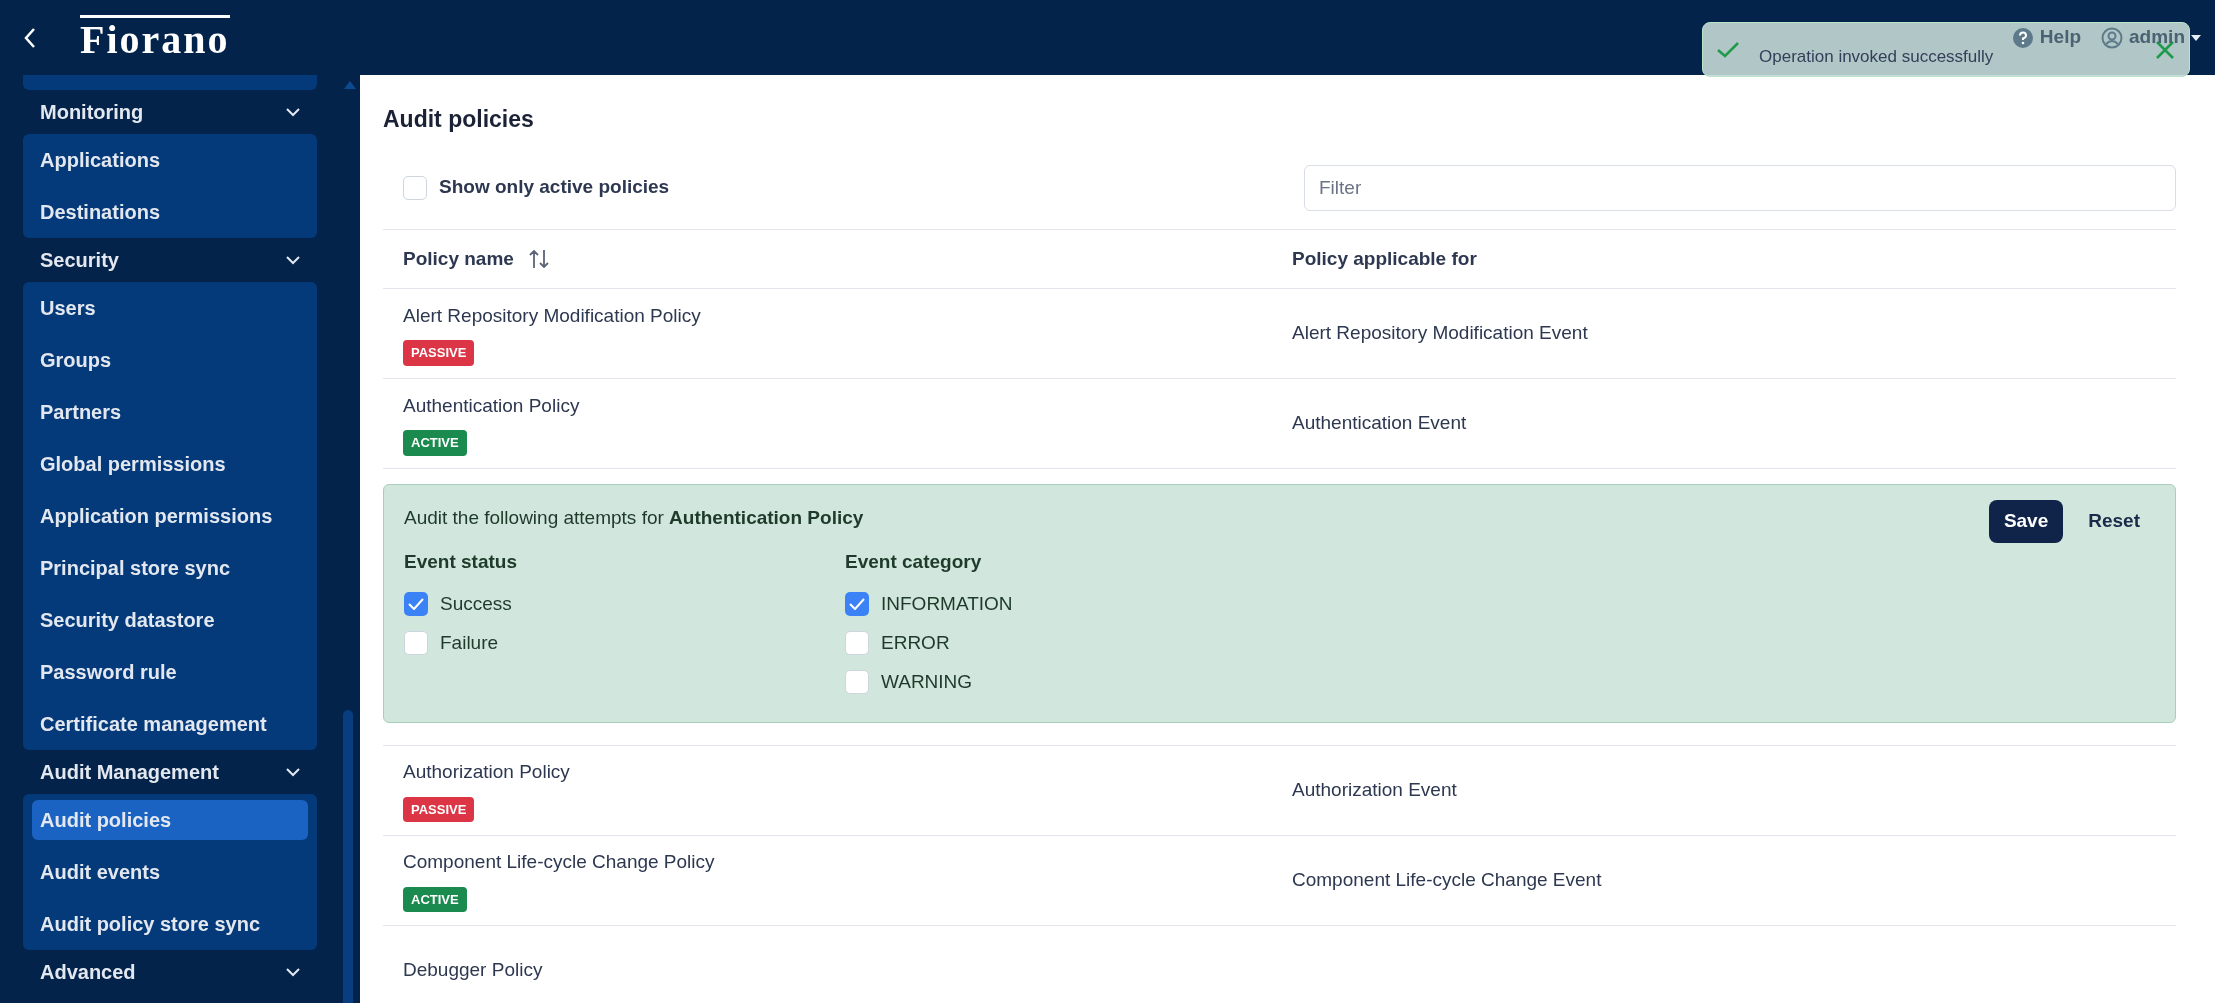 This screenshot has height=1003, width=2215. What do you see at coordinates (1384, 258) in the screenshot?
I see `column-header: Policy applicable for` at bounding box center [1384, 258].